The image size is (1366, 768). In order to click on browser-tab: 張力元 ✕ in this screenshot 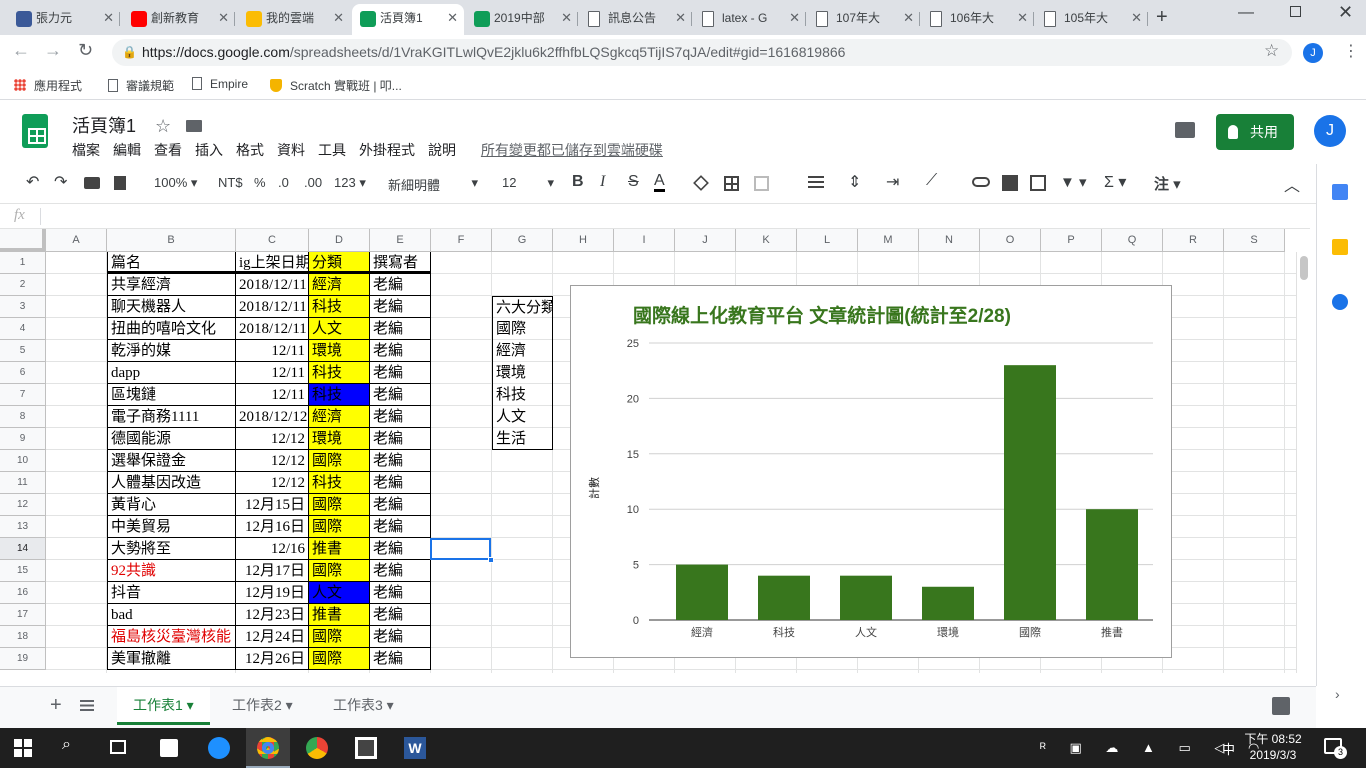, I will do `click(64, 19)`.